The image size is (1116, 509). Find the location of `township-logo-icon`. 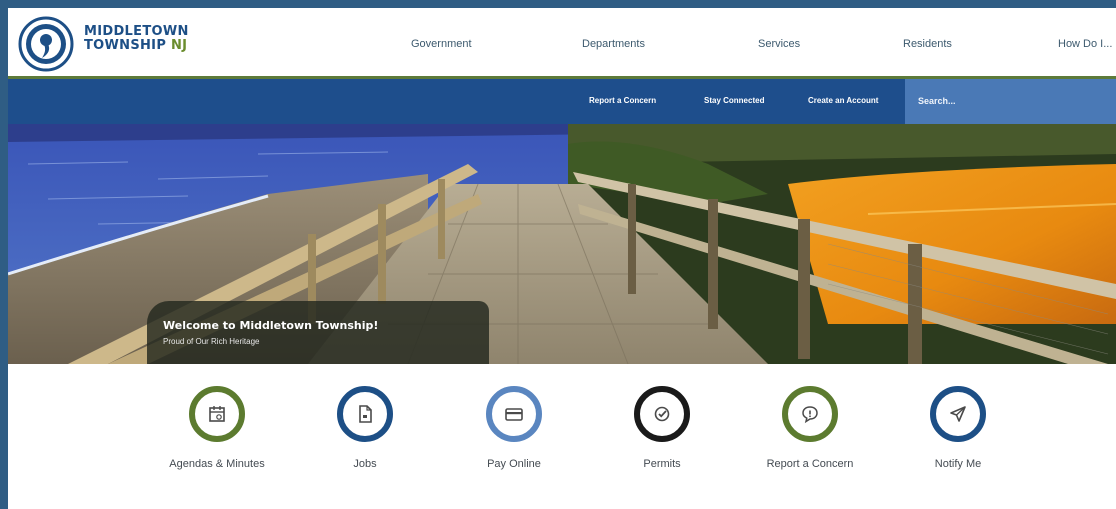

township-logo-icon is located at coordinates (46, 44).